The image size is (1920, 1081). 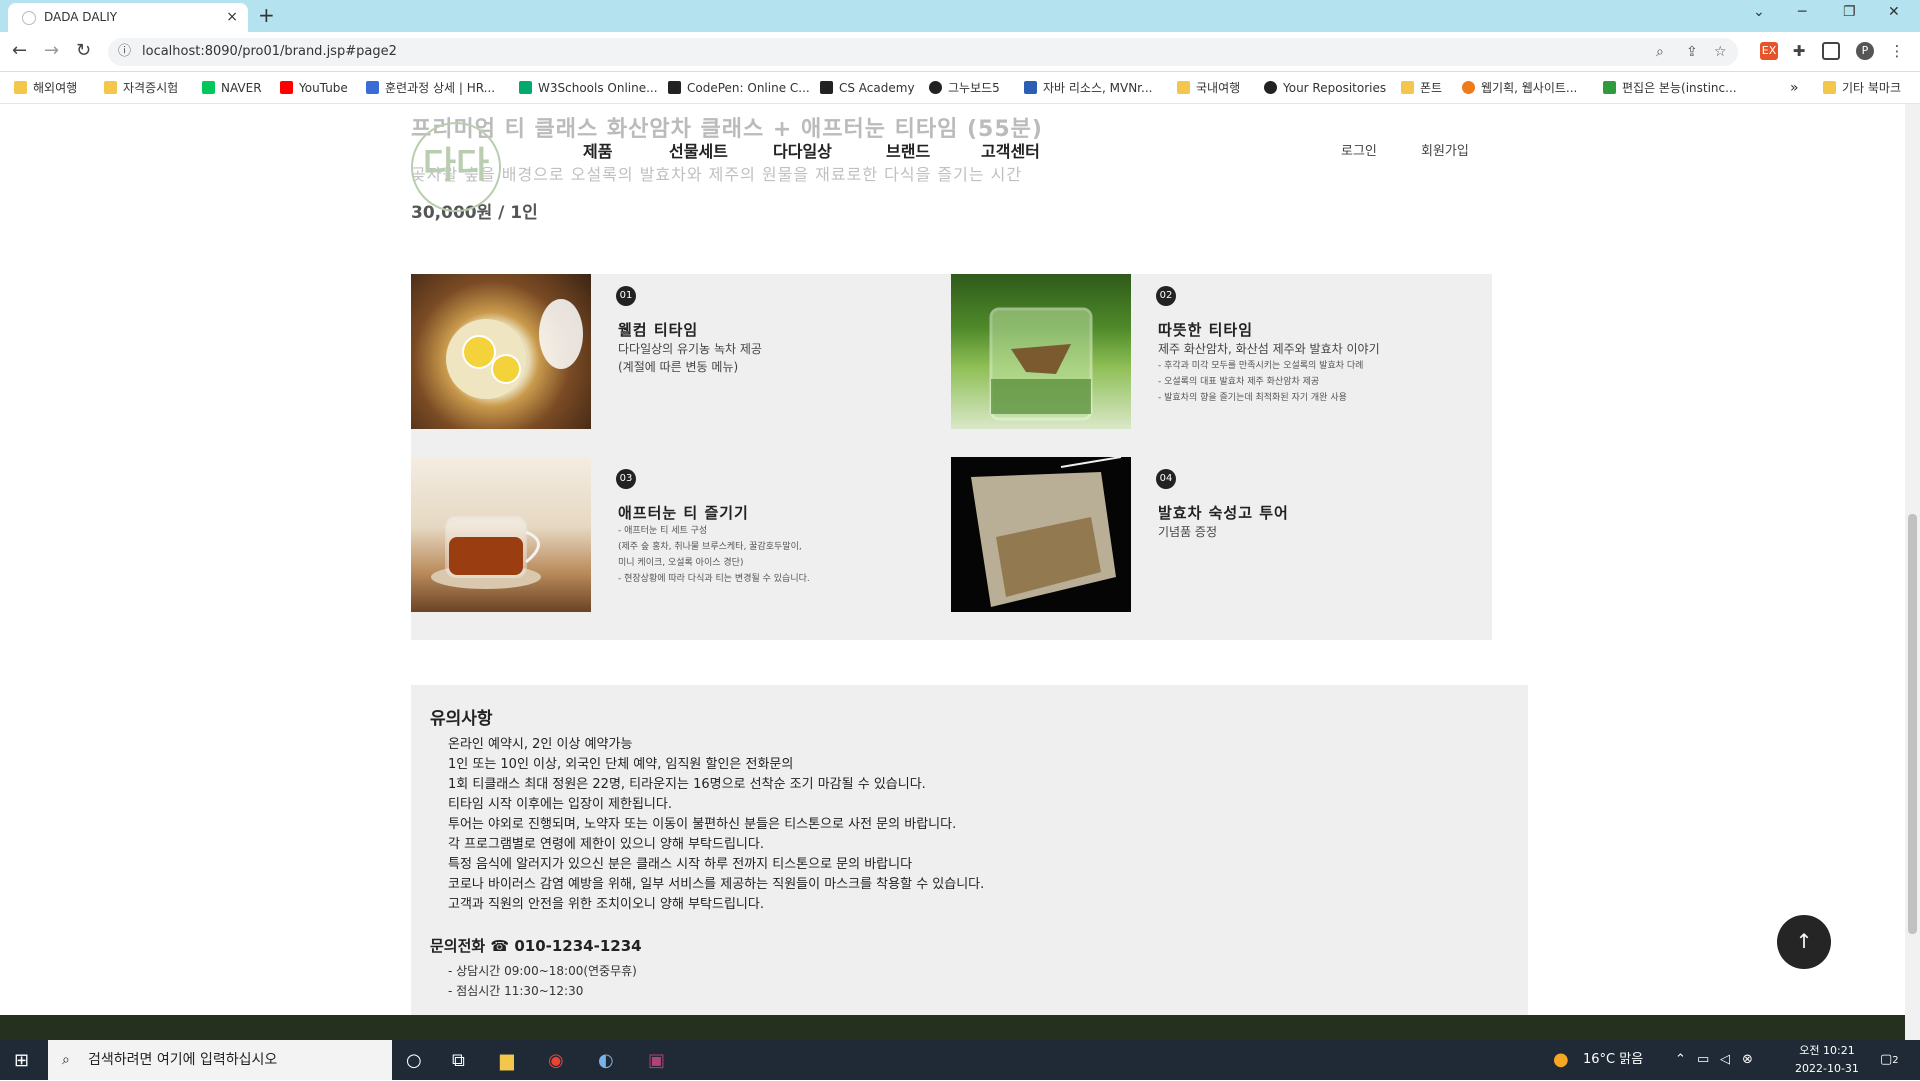 What do you see at coordinates (1208, 88) in the screenshot?
I see `bookmark-item: 국내여행` at bounding box center [1208, 88].